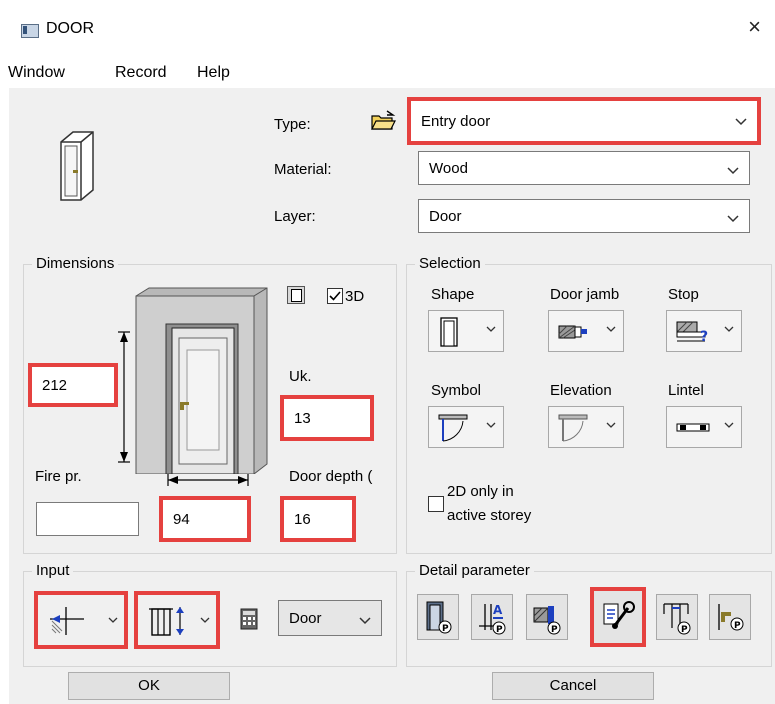 The image size is (775, 704). I want to click on height-value: 212, so click(55, 385).